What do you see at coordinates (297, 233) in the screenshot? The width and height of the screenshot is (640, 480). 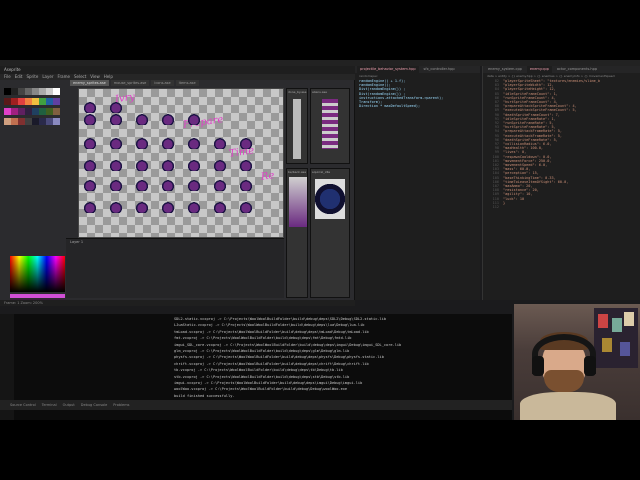 I see `preview-panel: be/back.ase` at bounding box center [297, 233].